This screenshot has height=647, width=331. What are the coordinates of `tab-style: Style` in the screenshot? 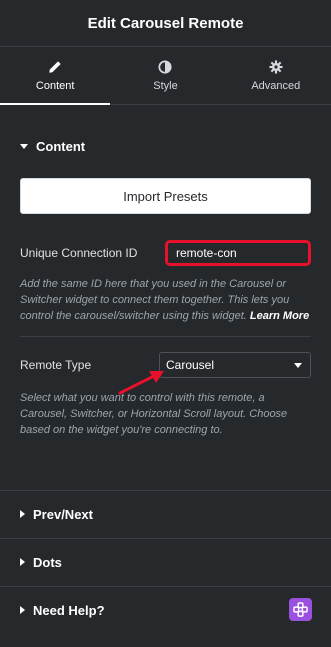 It's located at (165, 75).